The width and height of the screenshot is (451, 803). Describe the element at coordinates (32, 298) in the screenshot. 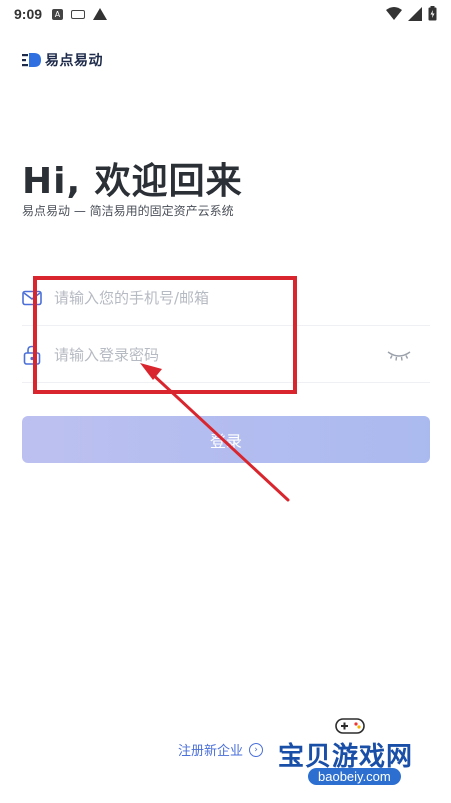

I see `mail-icon` at that location.